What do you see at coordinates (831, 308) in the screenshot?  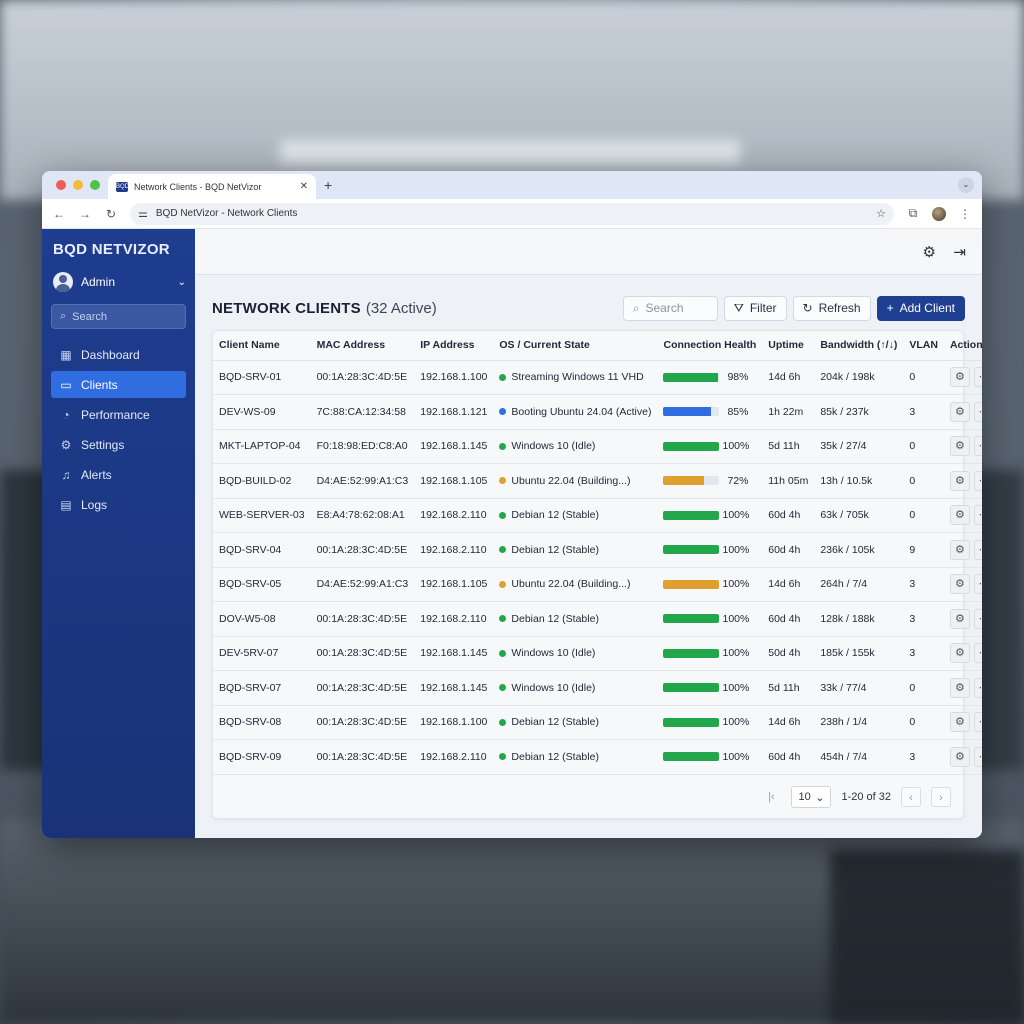 I see `refresh-button: ↻ Refresh` at bounding box center [831, 308].